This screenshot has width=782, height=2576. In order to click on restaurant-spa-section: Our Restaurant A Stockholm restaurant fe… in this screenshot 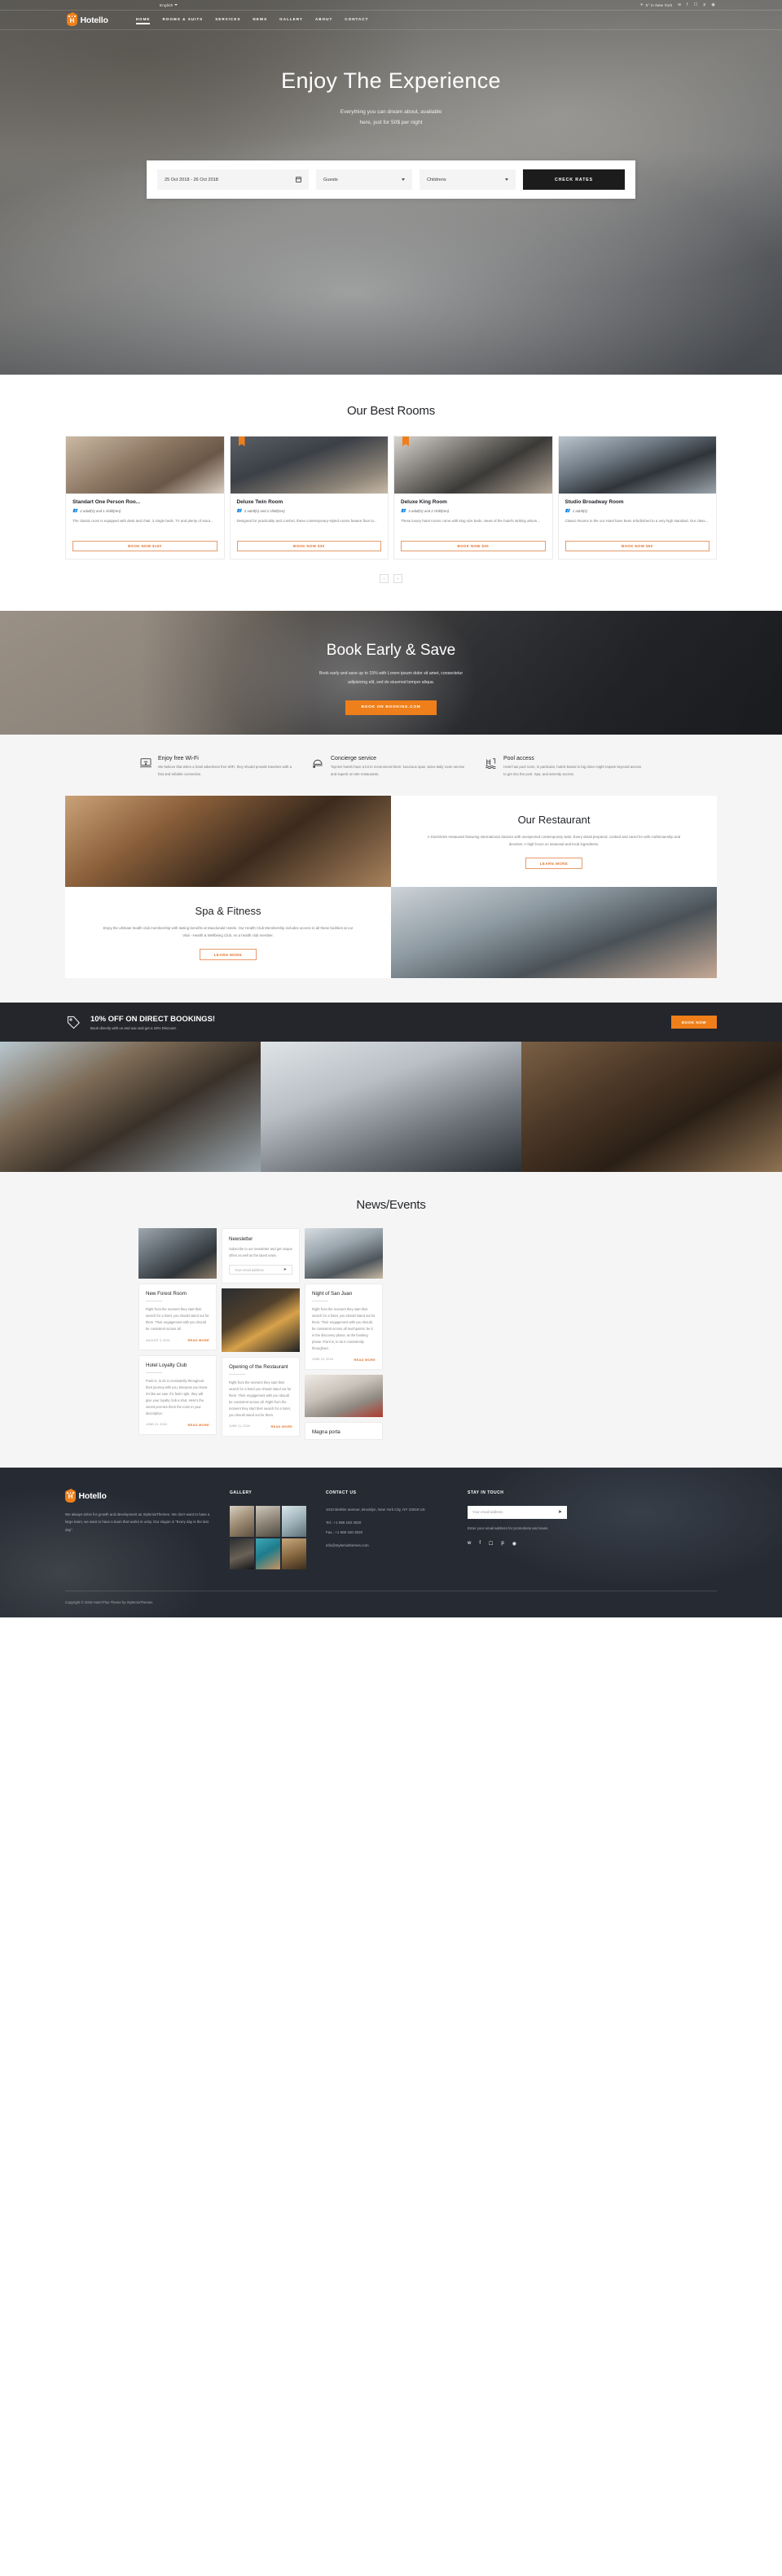, I will do `click(391, 899)`.